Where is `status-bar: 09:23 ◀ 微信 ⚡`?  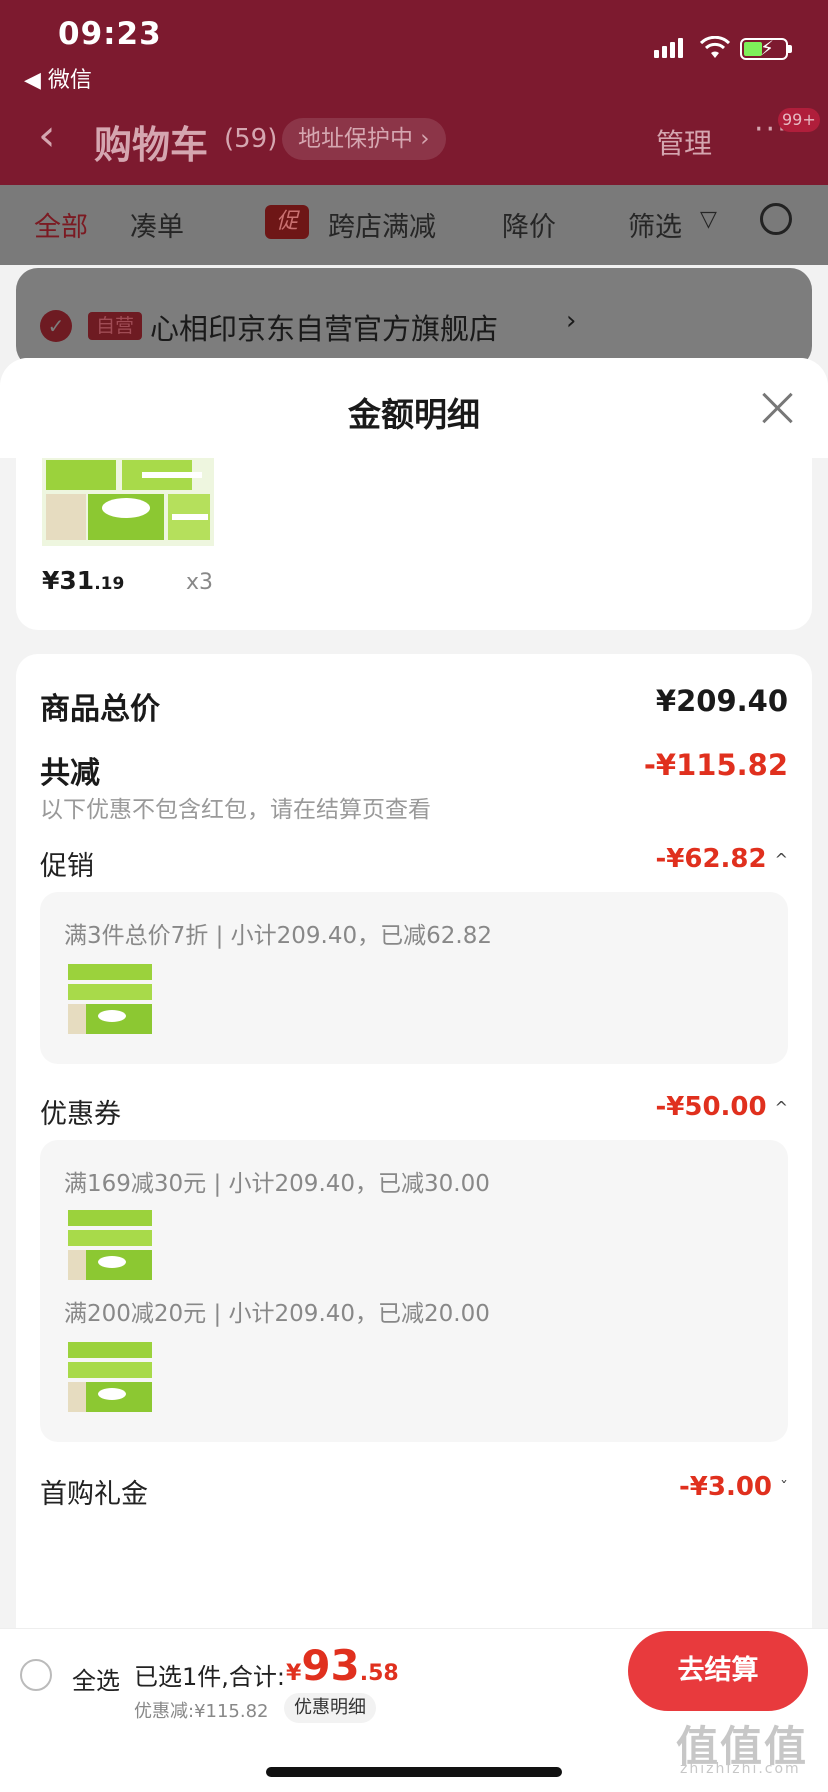 status-bar: 09:23 ◀ 微信 ⚡ is located at coordinates (414, 47).